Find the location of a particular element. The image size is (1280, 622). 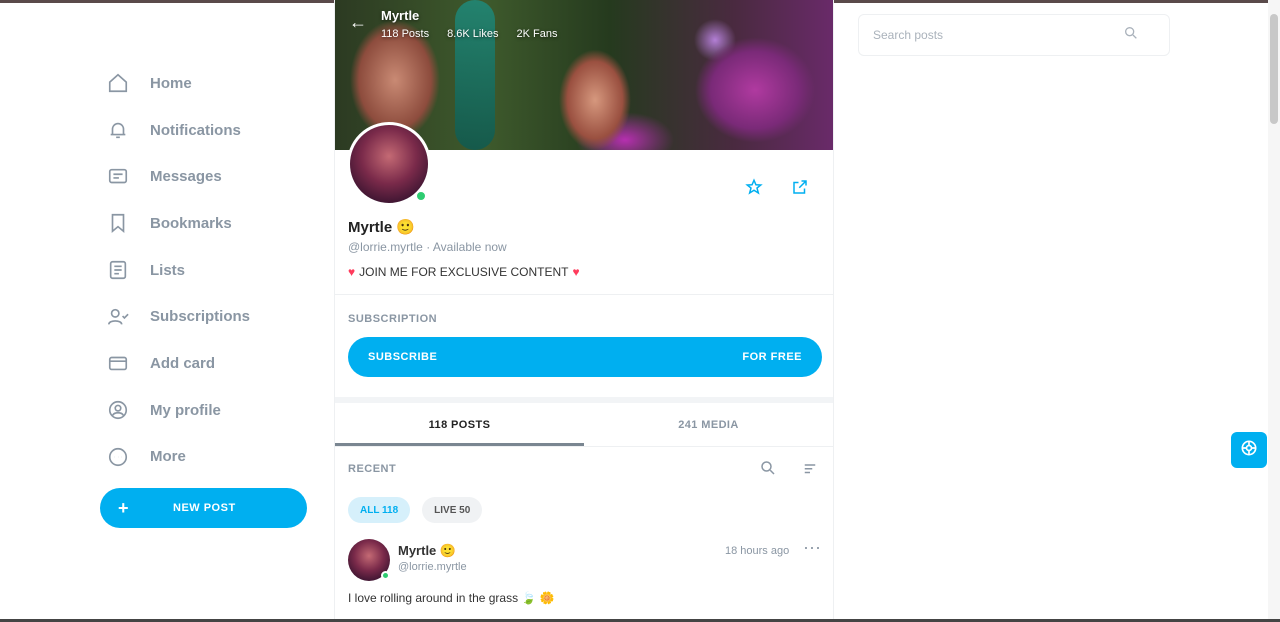

page-scrollbar is located at coordinates (1274, 311).